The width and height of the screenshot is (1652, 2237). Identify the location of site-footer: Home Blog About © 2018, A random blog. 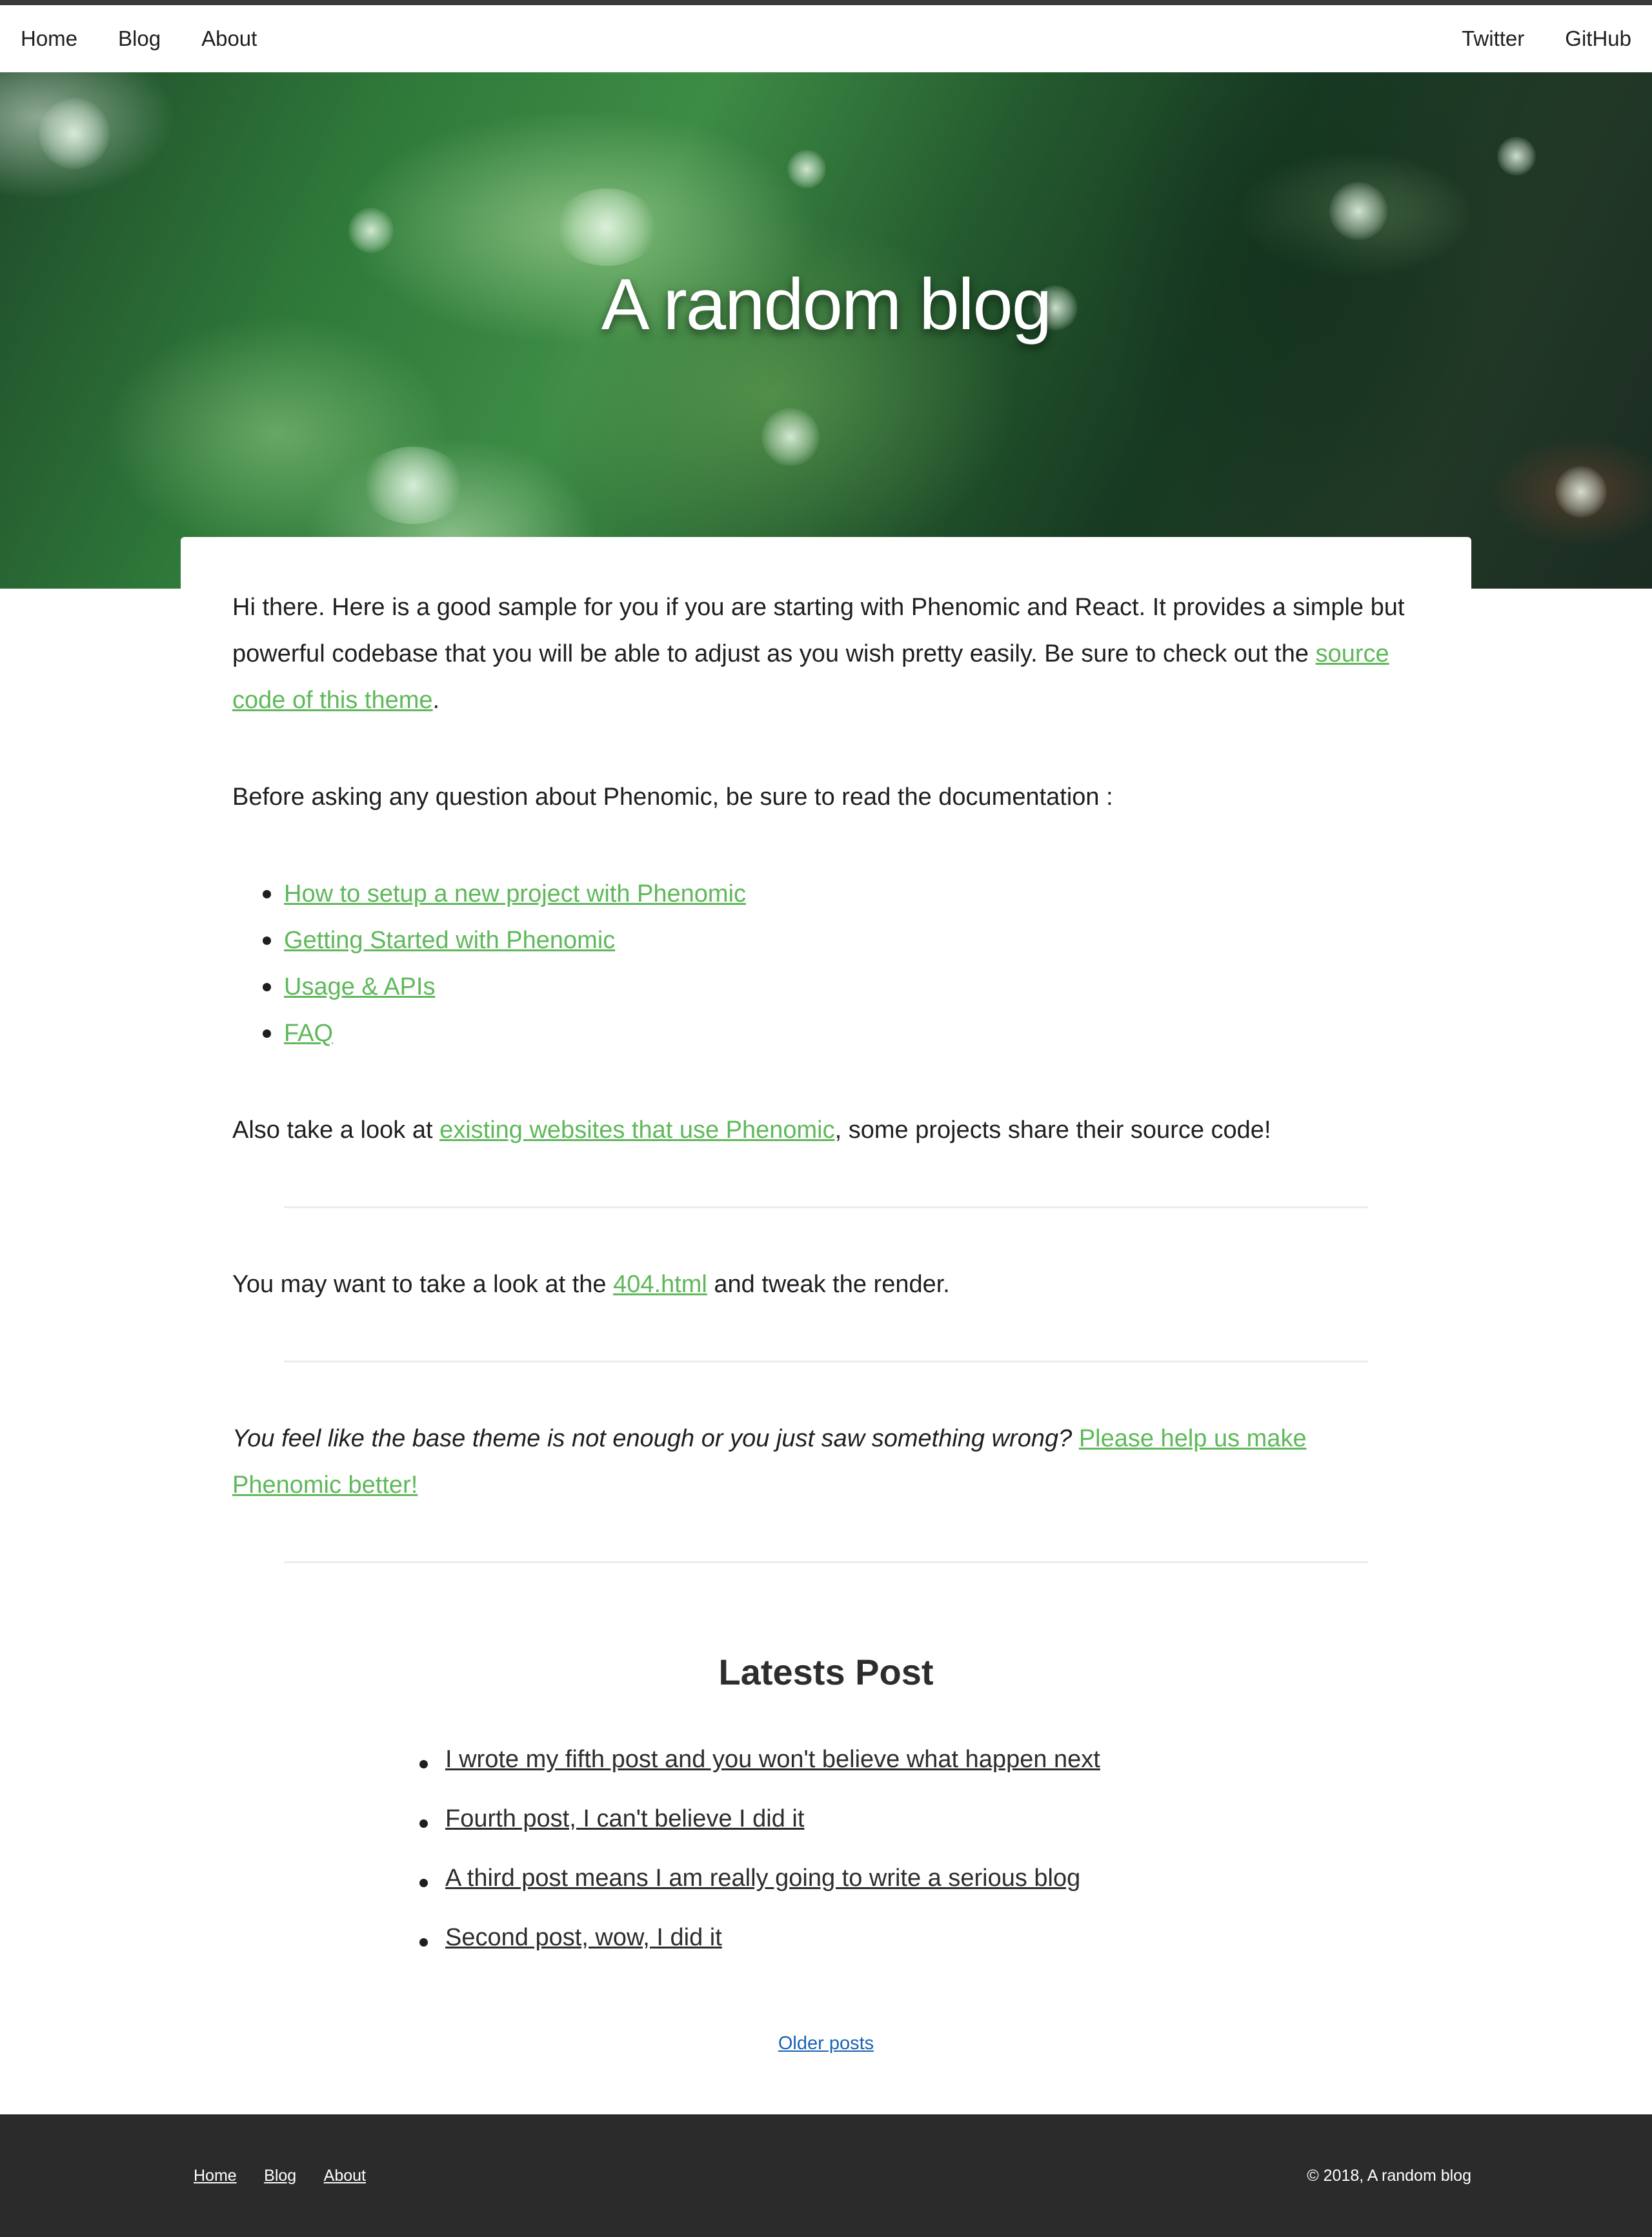
(826, 2175).